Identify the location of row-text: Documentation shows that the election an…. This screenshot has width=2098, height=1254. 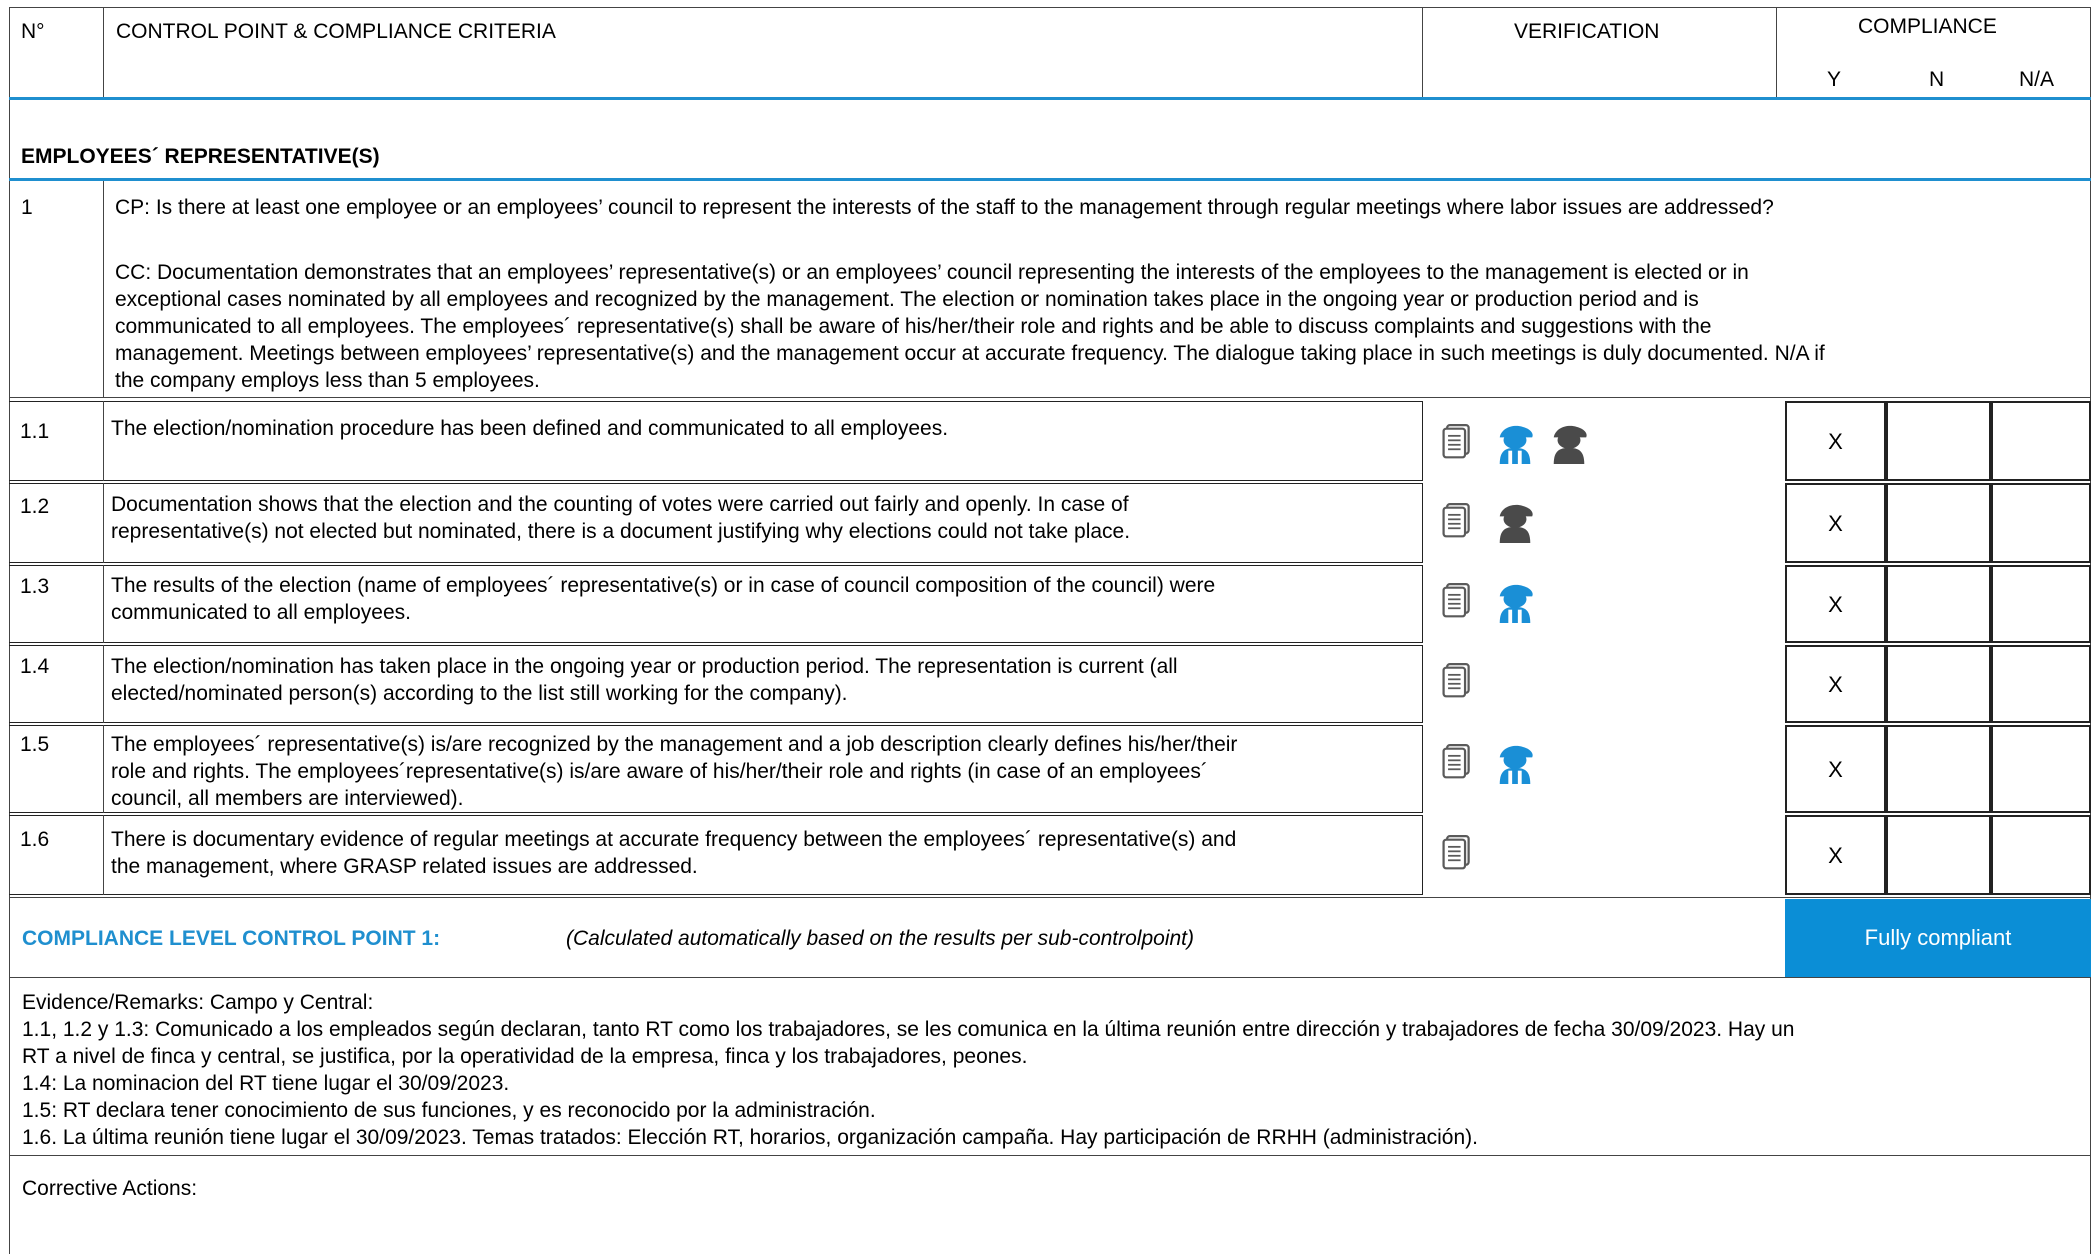
(620, 518).